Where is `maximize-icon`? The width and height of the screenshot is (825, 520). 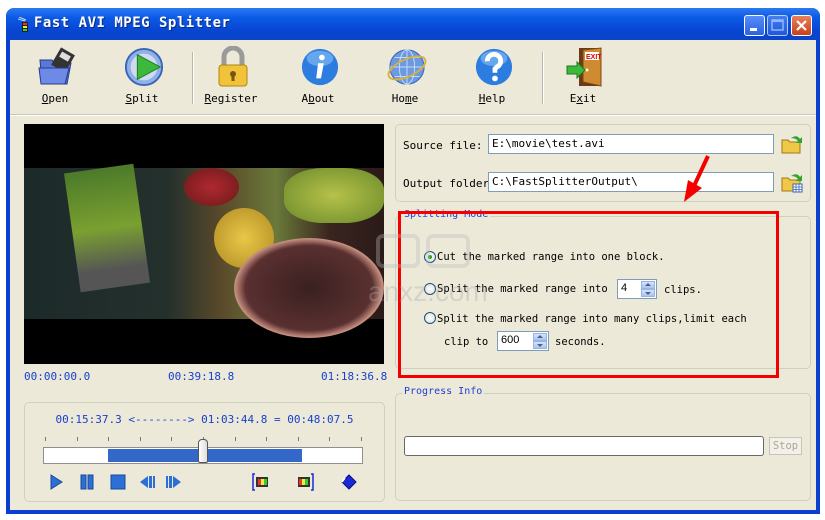
maximize-icon is located at coordinates (777, 25).